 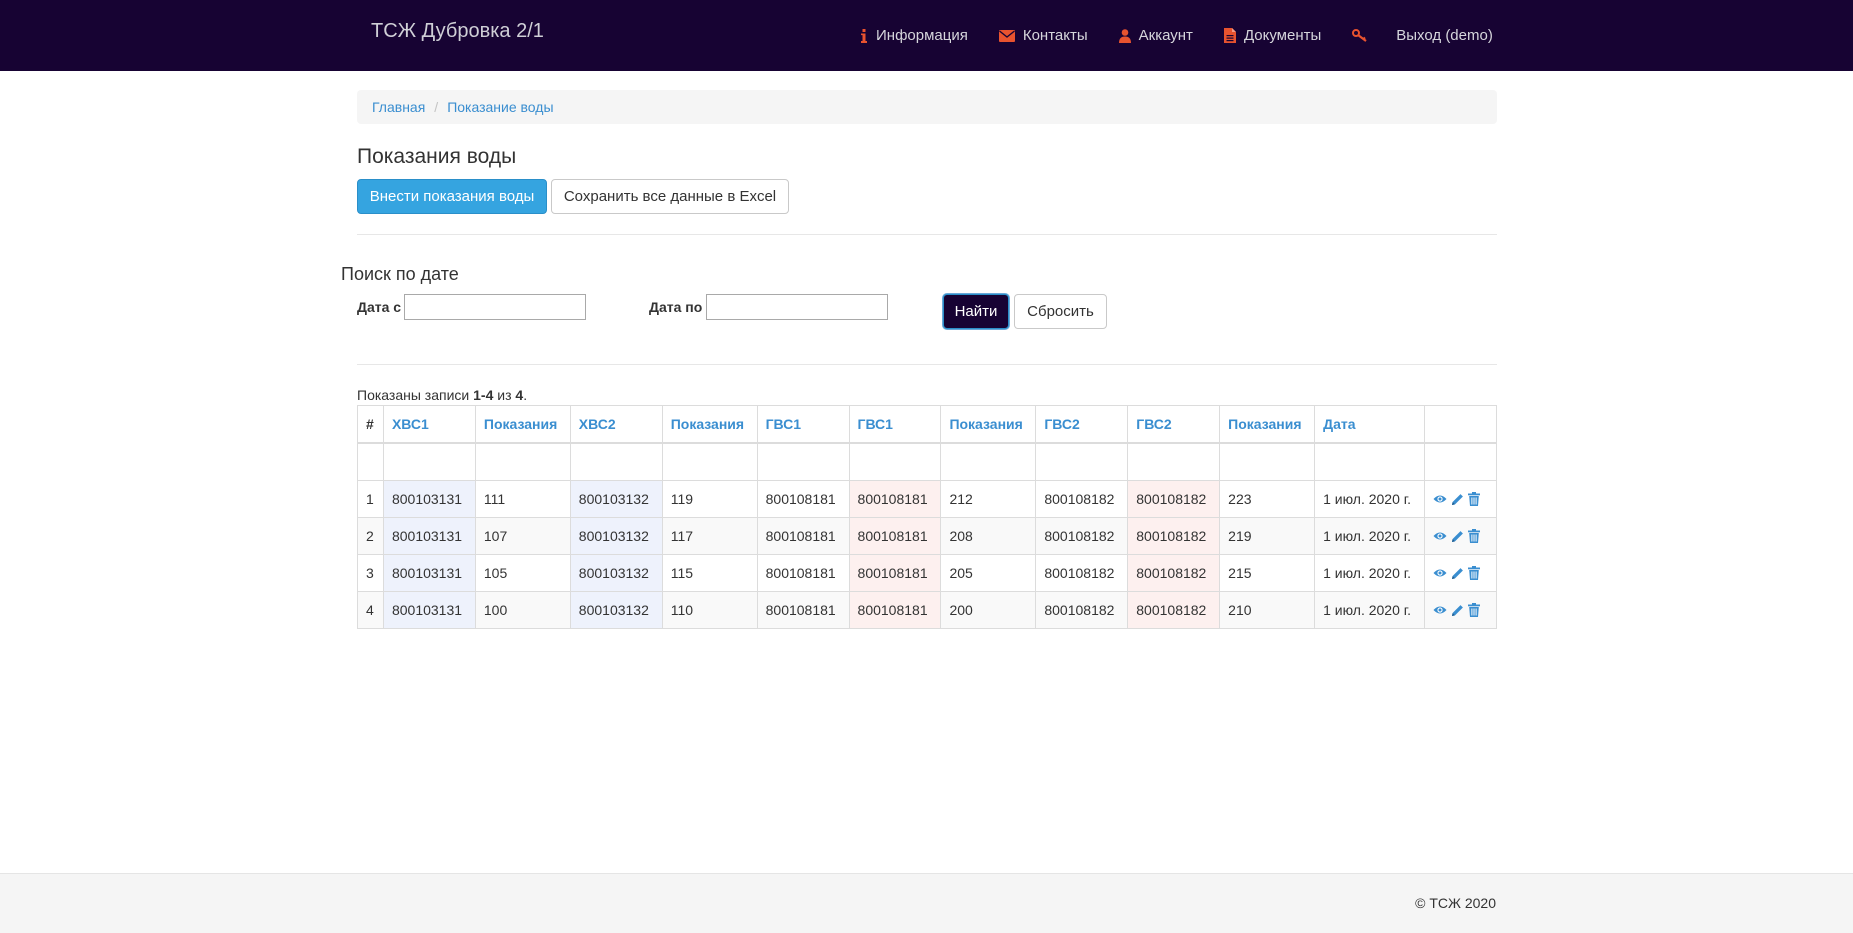 I want to click on breadcrumb-home-link: Главная, so click(x=398, y=107).